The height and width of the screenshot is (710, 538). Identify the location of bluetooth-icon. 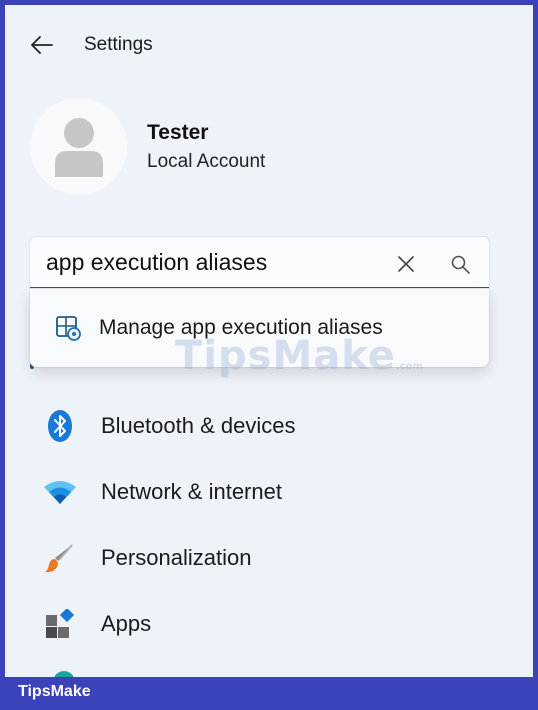
(60, 426).